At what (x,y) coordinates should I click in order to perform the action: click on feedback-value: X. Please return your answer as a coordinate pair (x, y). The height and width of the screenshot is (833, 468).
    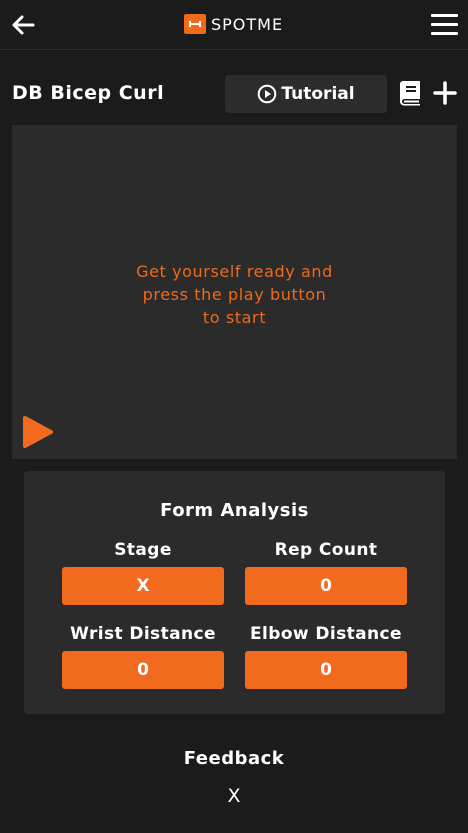
    Looking at the image, I should click on (234, 796).